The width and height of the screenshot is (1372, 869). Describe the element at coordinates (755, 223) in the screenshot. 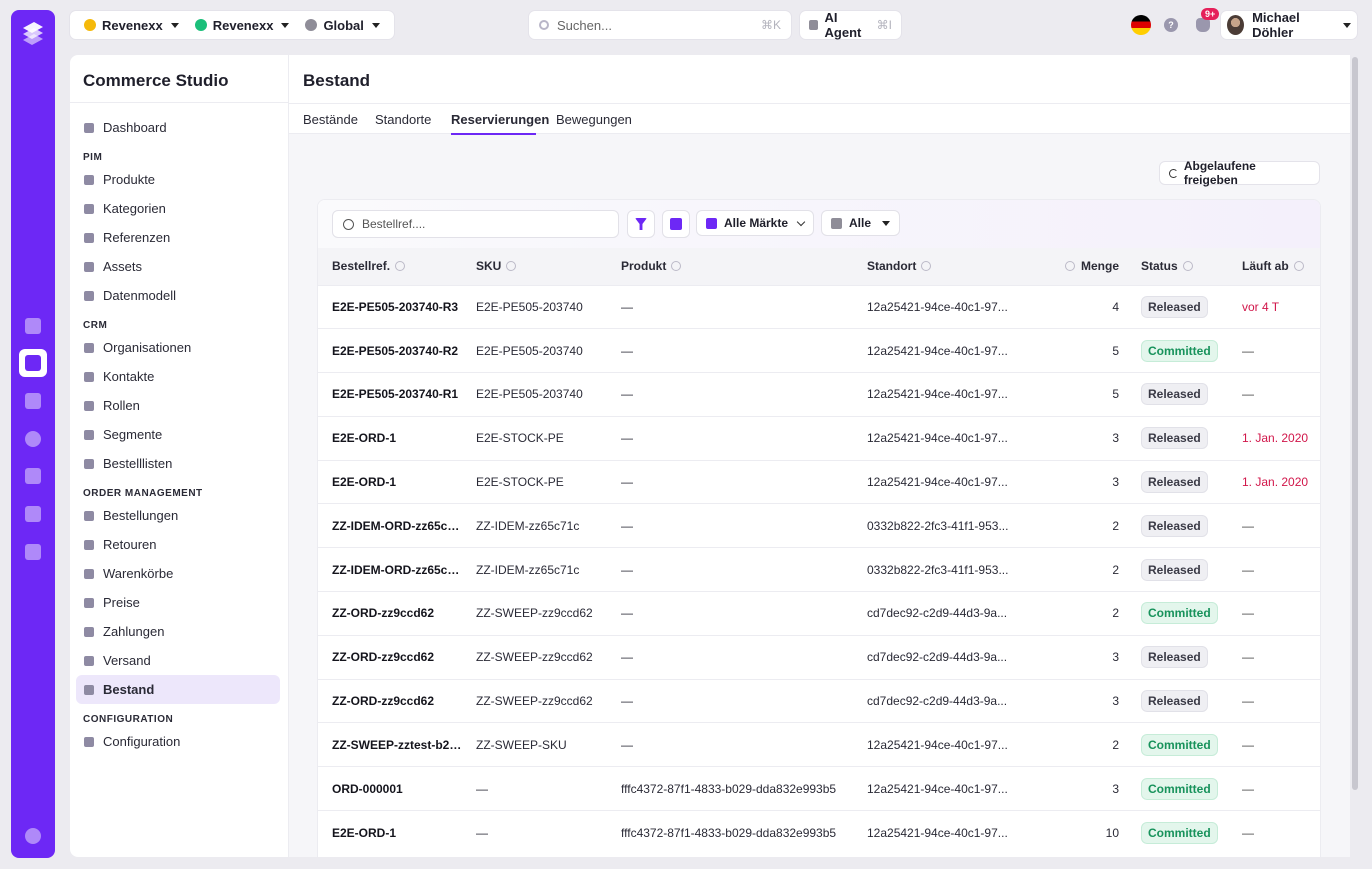

I see `market-select: Alle Märkte` at that location.